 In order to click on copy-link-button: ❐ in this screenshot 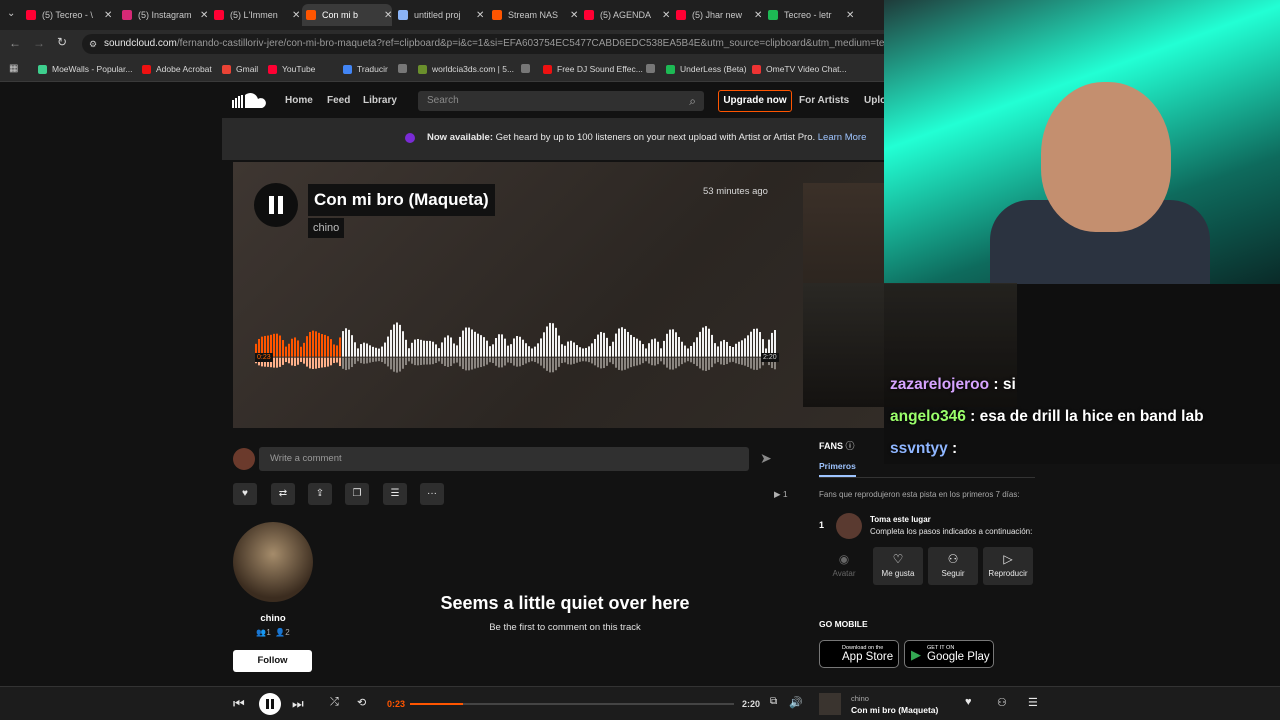, I will do `click(357, 494)`.